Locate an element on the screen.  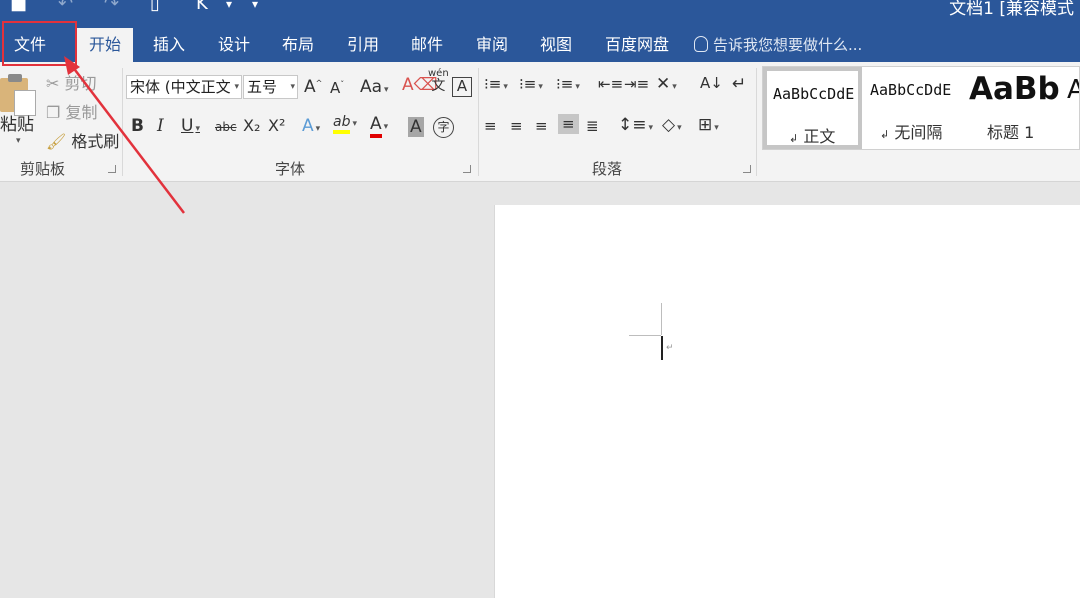
cut-button: ✂ 剪切 is located at coordinates (71, 82).